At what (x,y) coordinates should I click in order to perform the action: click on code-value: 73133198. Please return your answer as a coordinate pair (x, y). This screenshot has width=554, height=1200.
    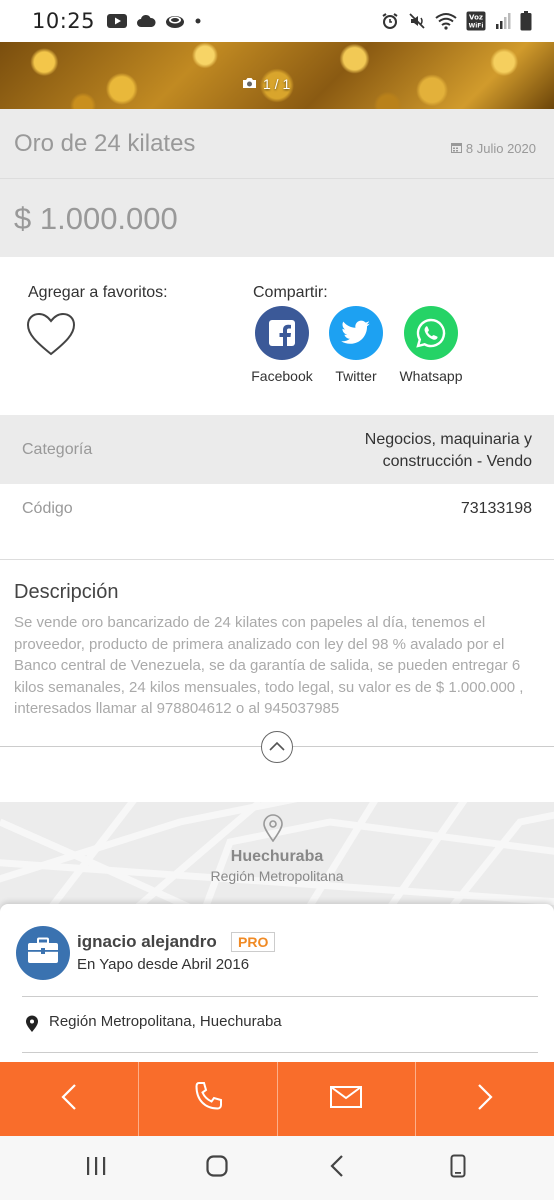
    Looking at the image, I should click on (496, 508).